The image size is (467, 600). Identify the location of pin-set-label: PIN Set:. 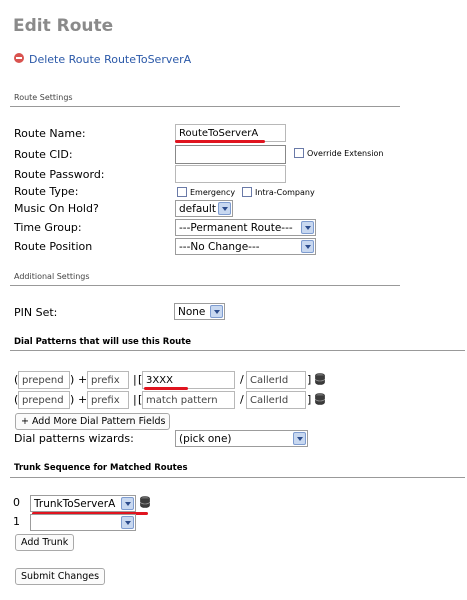
(36, 312).